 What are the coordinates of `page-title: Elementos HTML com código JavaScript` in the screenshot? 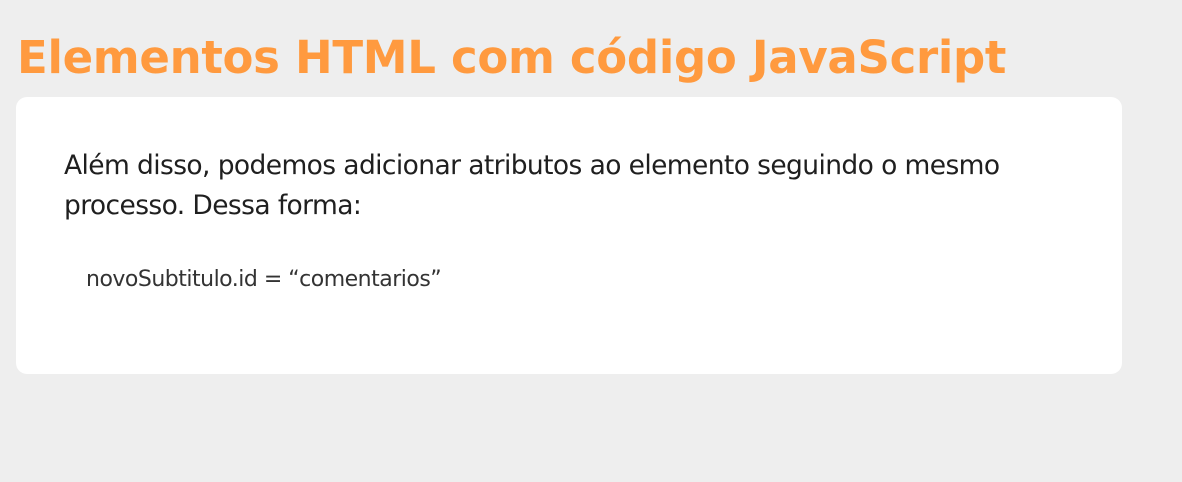 It's located at (512, 57).